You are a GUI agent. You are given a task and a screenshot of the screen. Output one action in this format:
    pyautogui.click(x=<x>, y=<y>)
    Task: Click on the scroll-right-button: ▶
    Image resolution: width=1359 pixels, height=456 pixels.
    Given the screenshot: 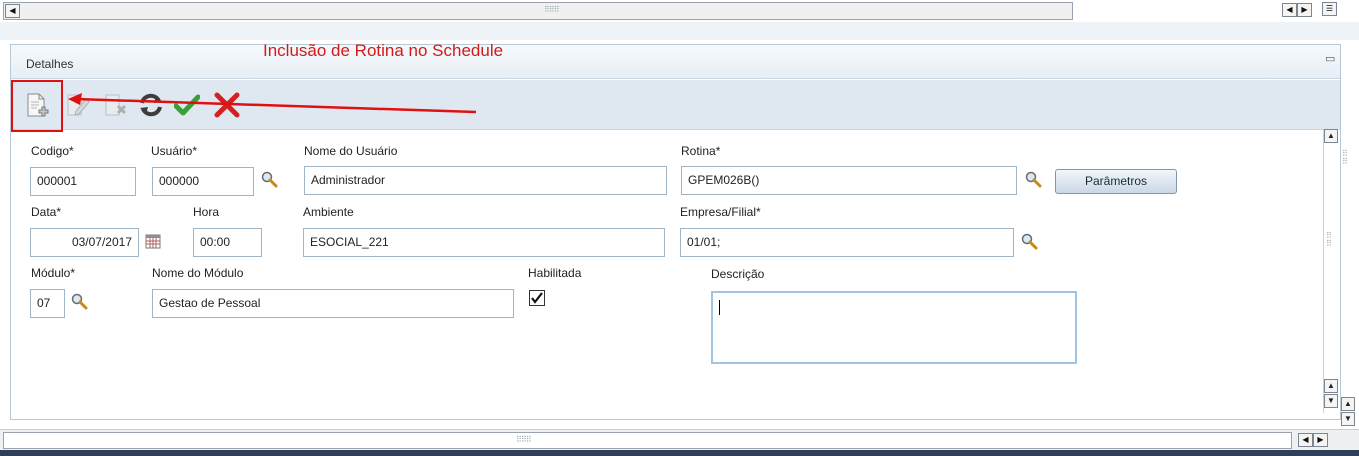 What is the action you would take?
    pyautogui.click(x=1304, y=10)
    